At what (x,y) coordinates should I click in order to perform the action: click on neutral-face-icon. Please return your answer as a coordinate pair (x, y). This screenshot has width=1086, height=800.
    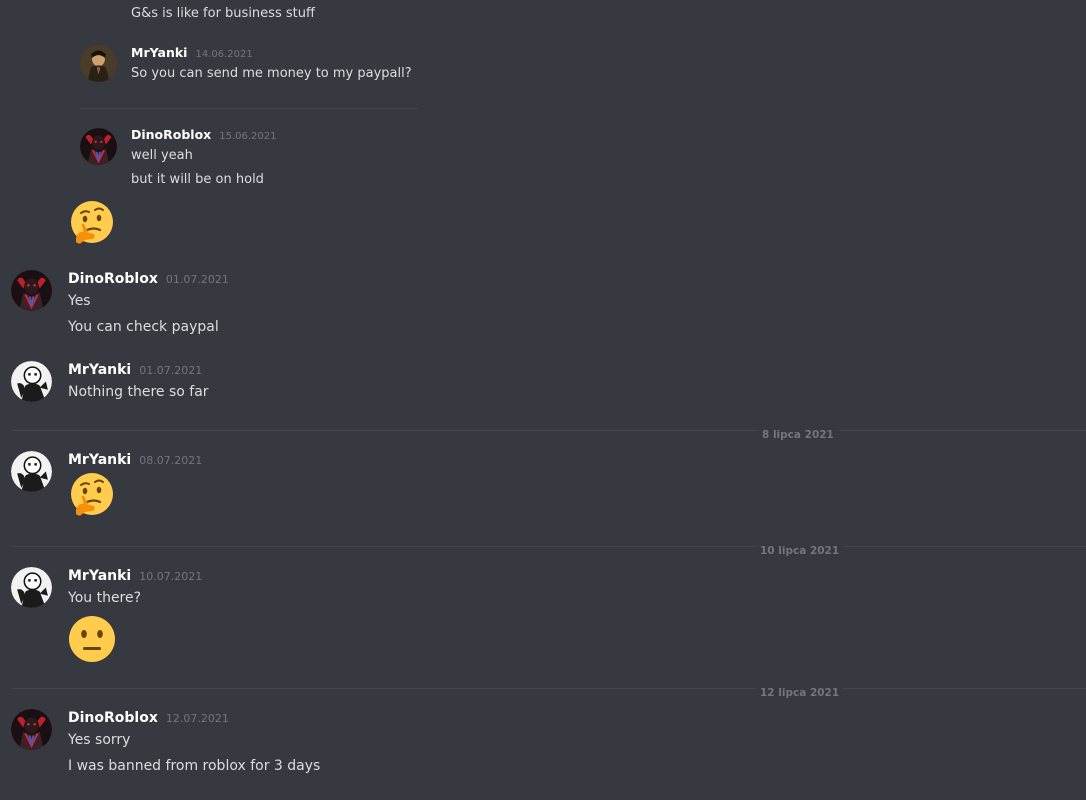
    Looking at the image, I should click on (92, 639).